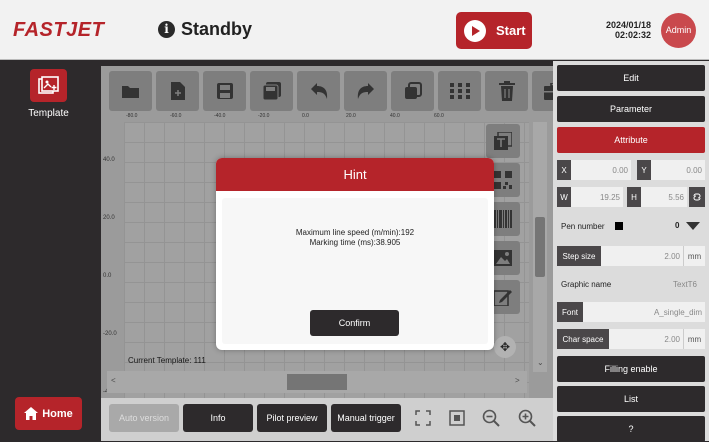  Describe the element at coordinates (631, 399) in the screenshot. I see `list-button: List` at that location.